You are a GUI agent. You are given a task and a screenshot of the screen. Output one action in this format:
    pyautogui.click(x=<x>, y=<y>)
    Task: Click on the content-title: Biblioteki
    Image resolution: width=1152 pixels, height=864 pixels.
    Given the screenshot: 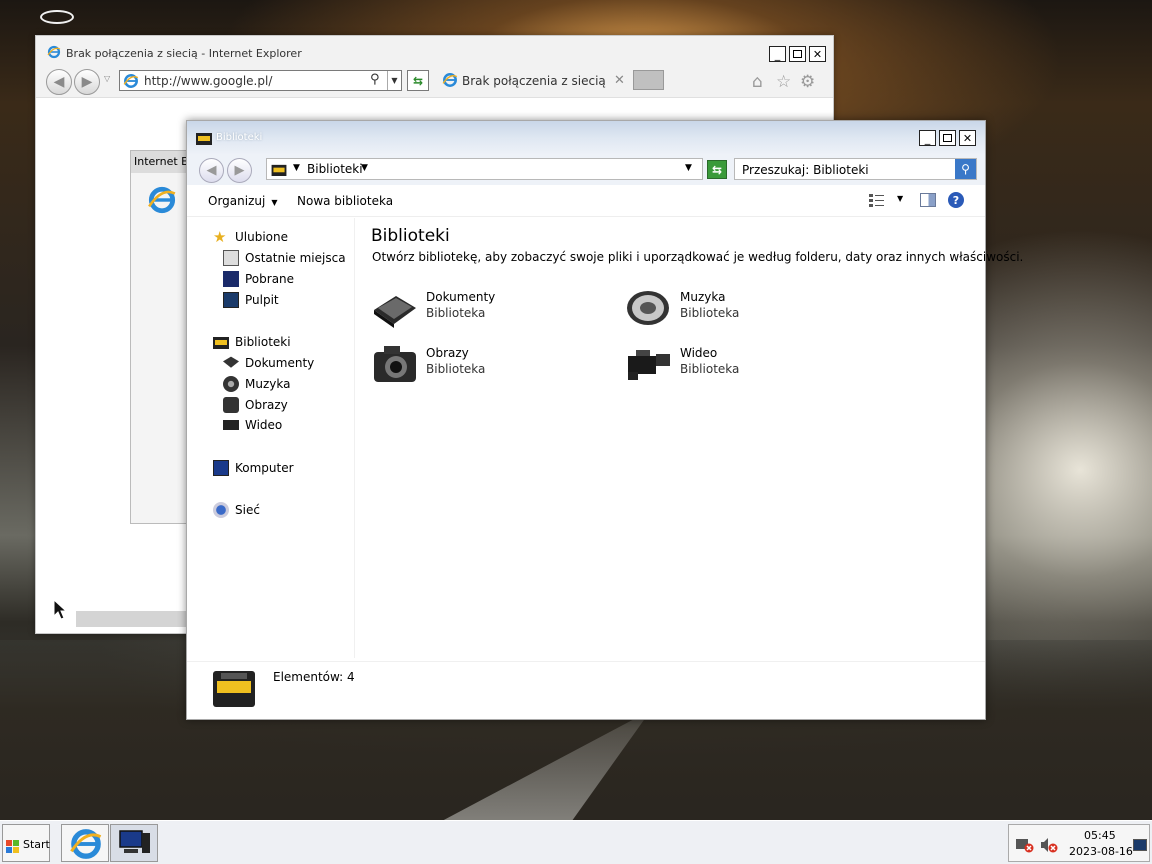 What is the action you would take?
    pyautogui.click(x=410, y=236)
    